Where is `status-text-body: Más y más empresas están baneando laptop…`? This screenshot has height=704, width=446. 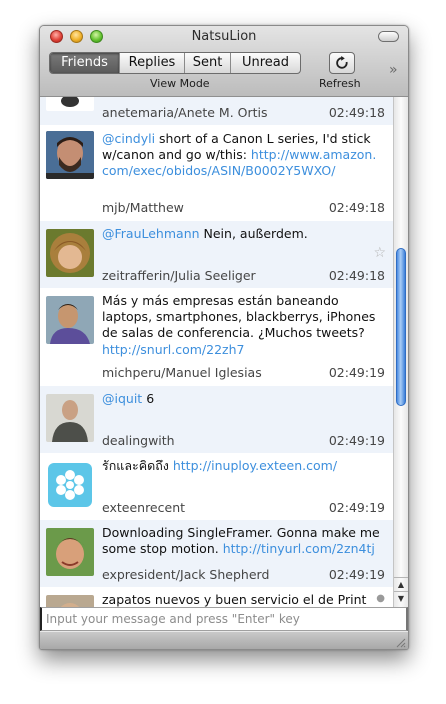
status-text-body: Más y más empresas están baneando laptop… is located at coordinates (239, 317).